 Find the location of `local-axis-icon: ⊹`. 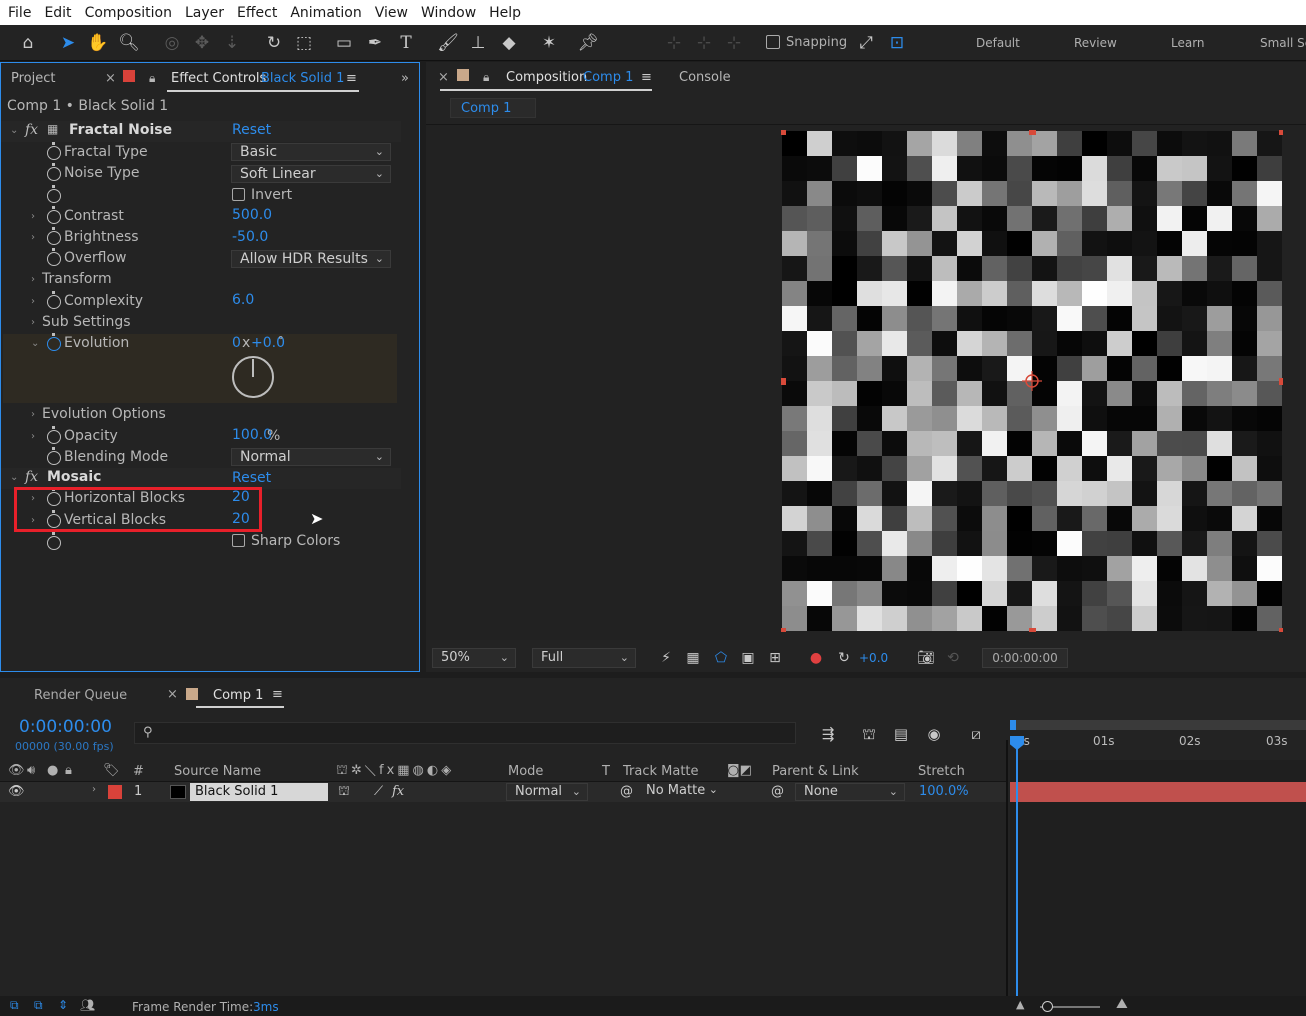

local-axis-icon: ⊹ is located at coordinates (674, 43).